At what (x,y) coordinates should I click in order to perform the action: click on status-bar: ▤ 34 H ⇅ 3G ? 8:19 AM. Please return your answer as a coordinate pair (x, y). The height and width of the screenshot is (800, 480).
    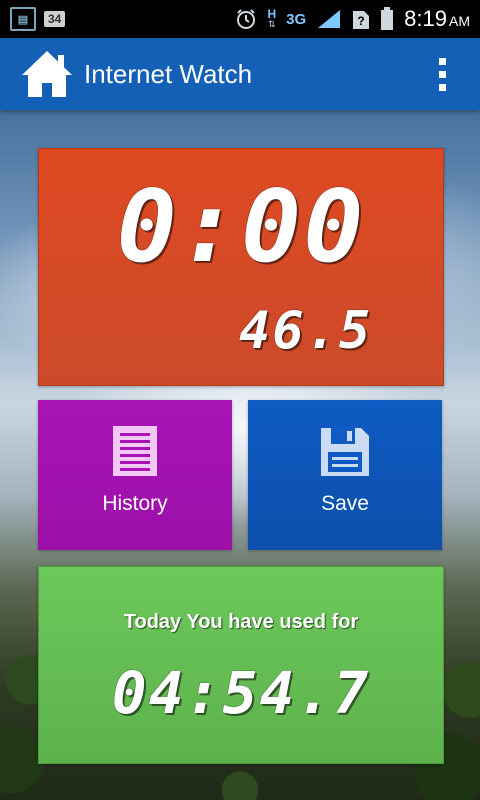
    Looking at the image, I should click on (240, 19).